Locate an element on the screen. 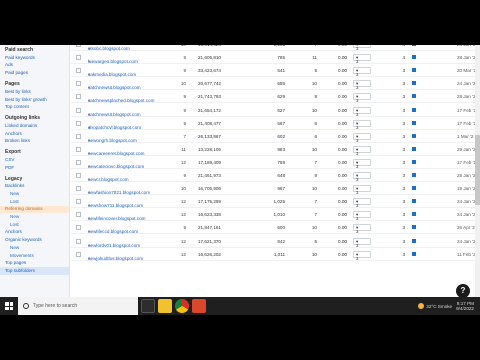 This screenshot has height=360, width=480. referring-domains-count: 602 is located at coordinates (281, 136).